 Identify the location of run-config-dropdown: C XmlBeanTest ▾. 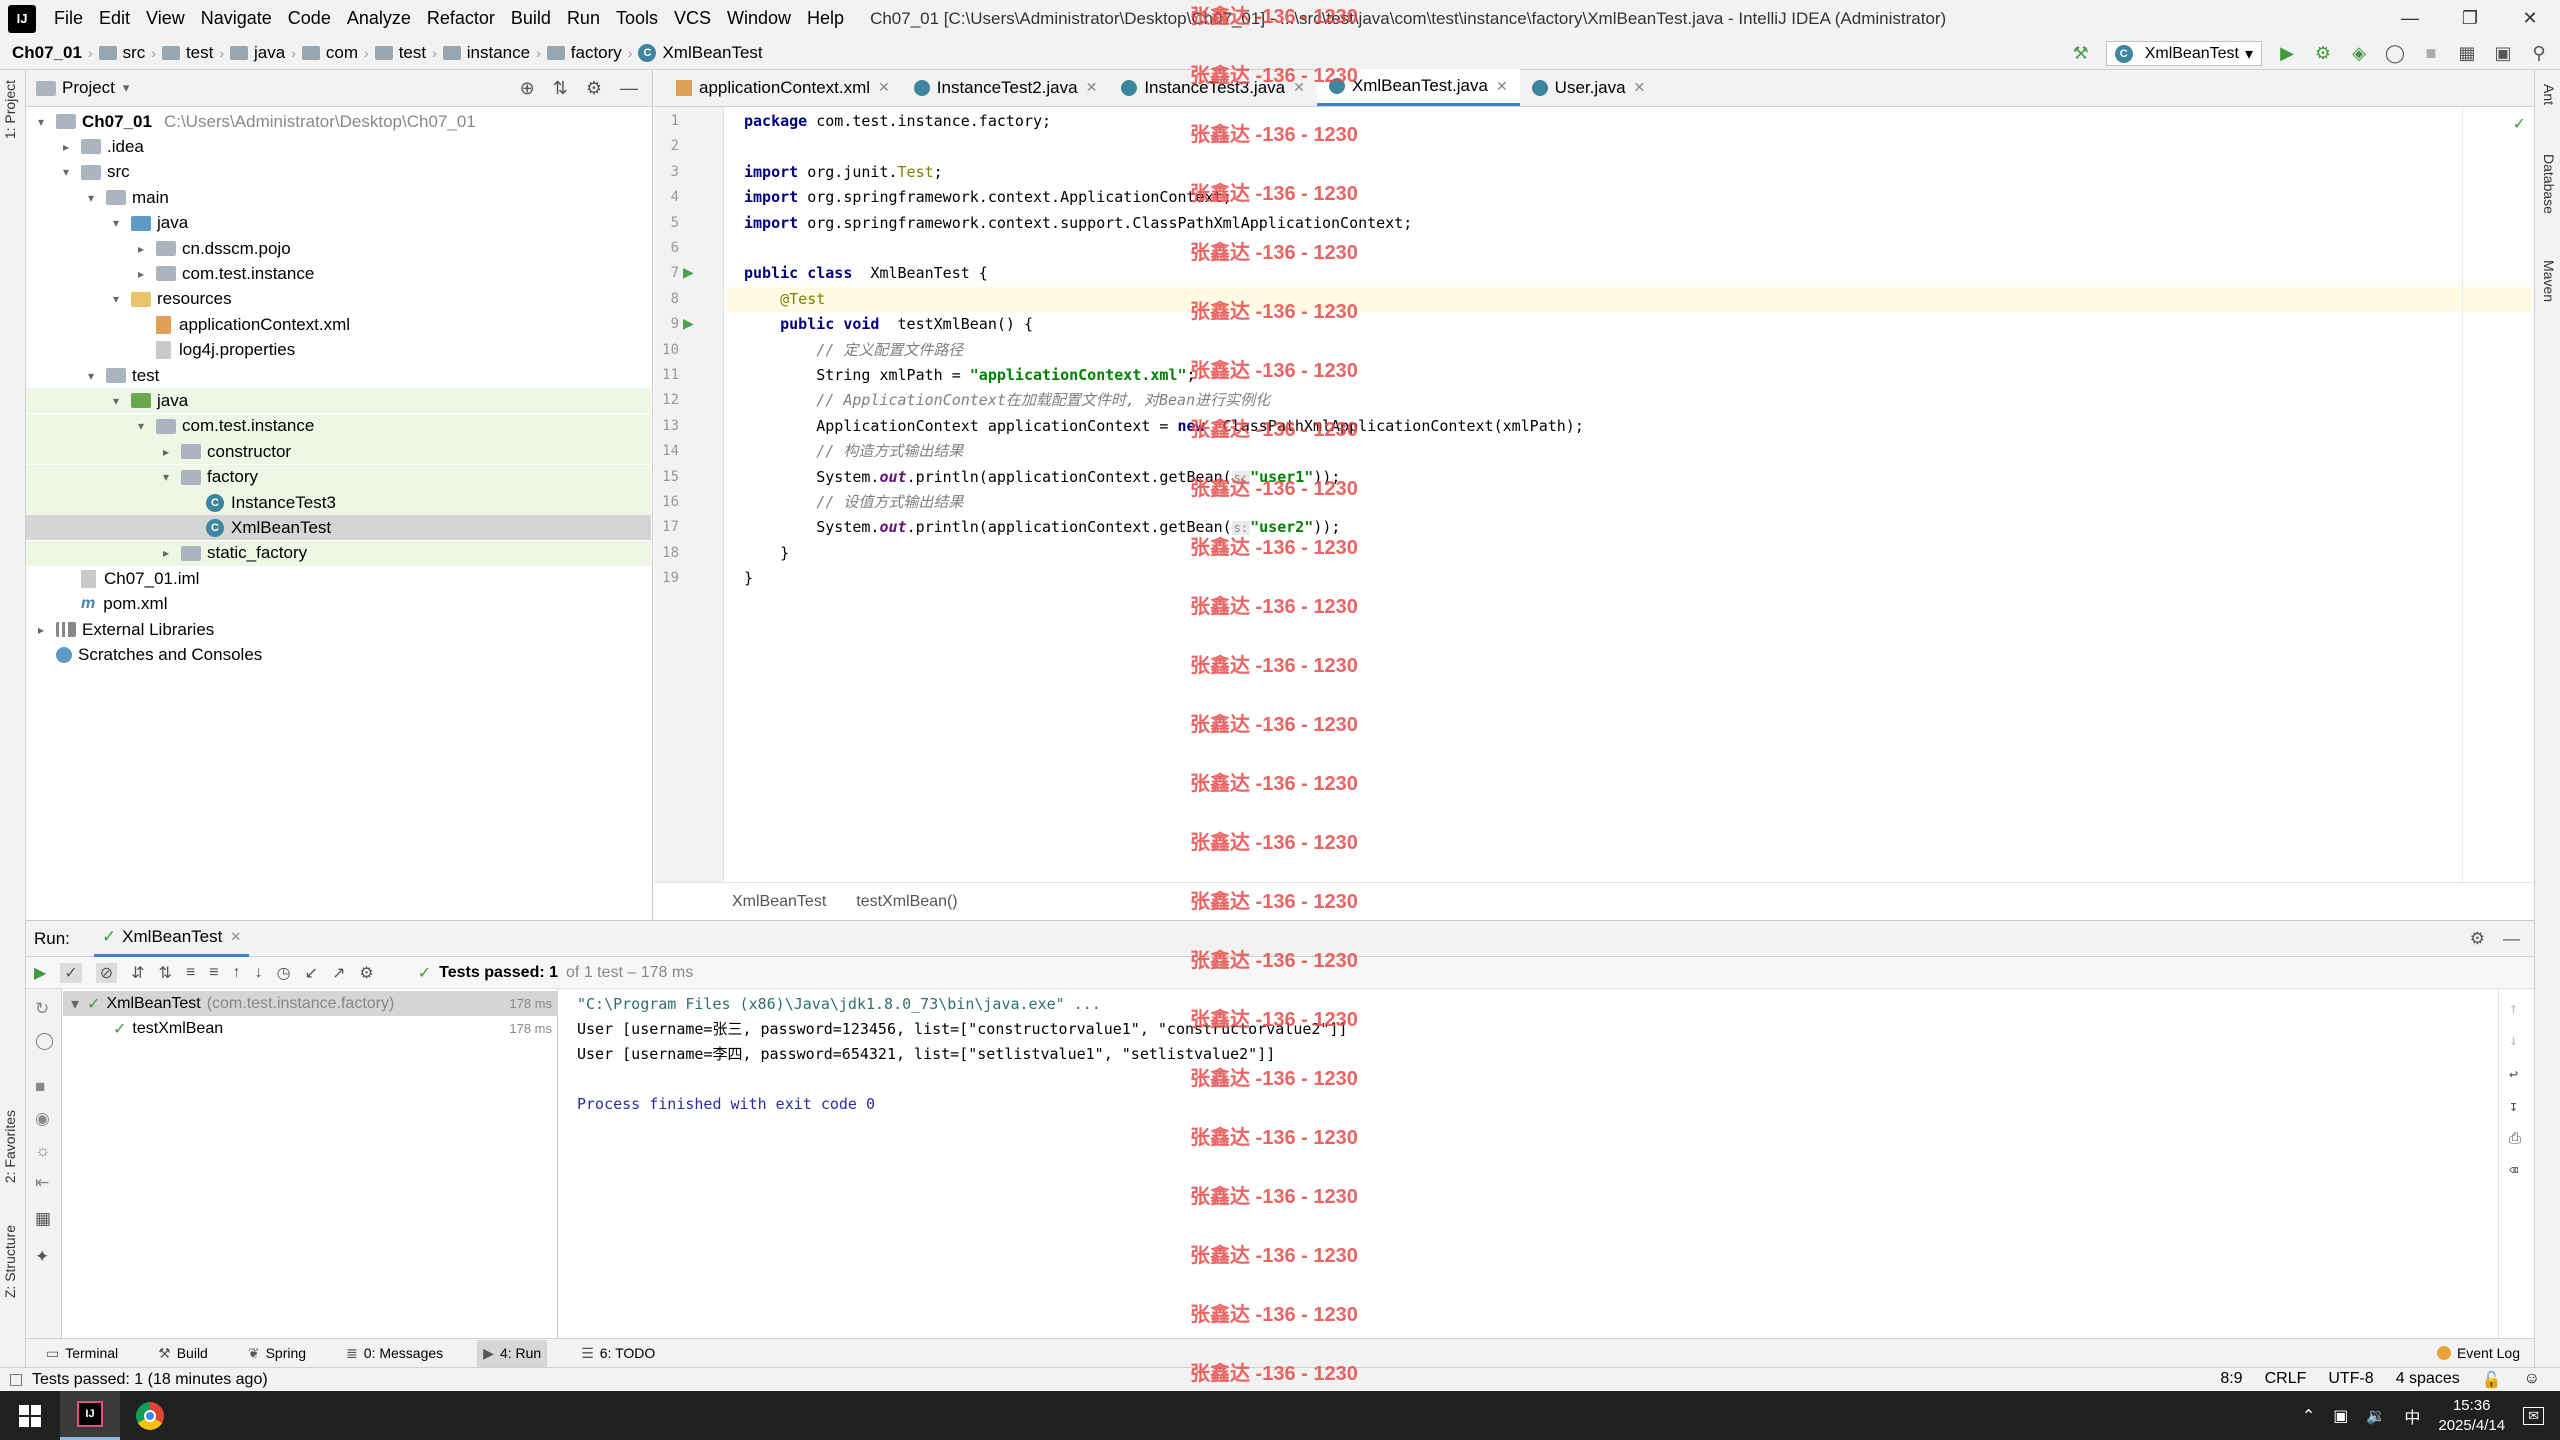
(2183, 53).